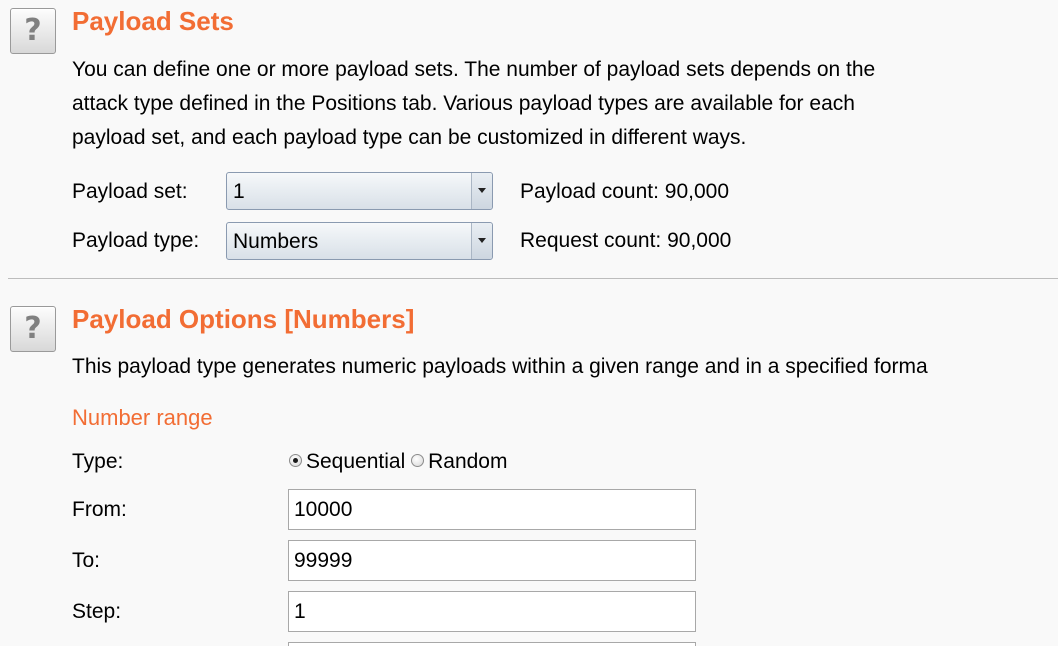 The image size is (1058, 646). I want to click on type-radio-group: Sequential Random, so click(398, 462).